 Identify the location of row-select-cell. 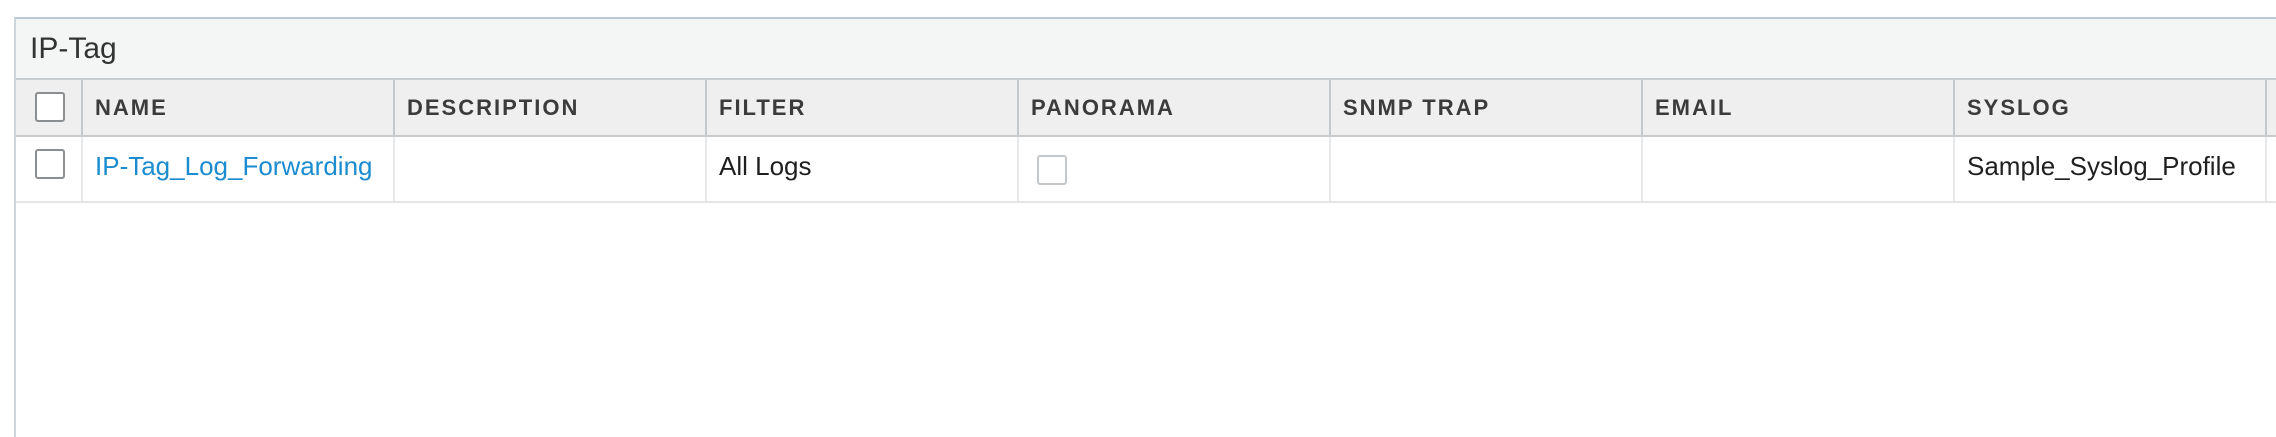
(49, 169).